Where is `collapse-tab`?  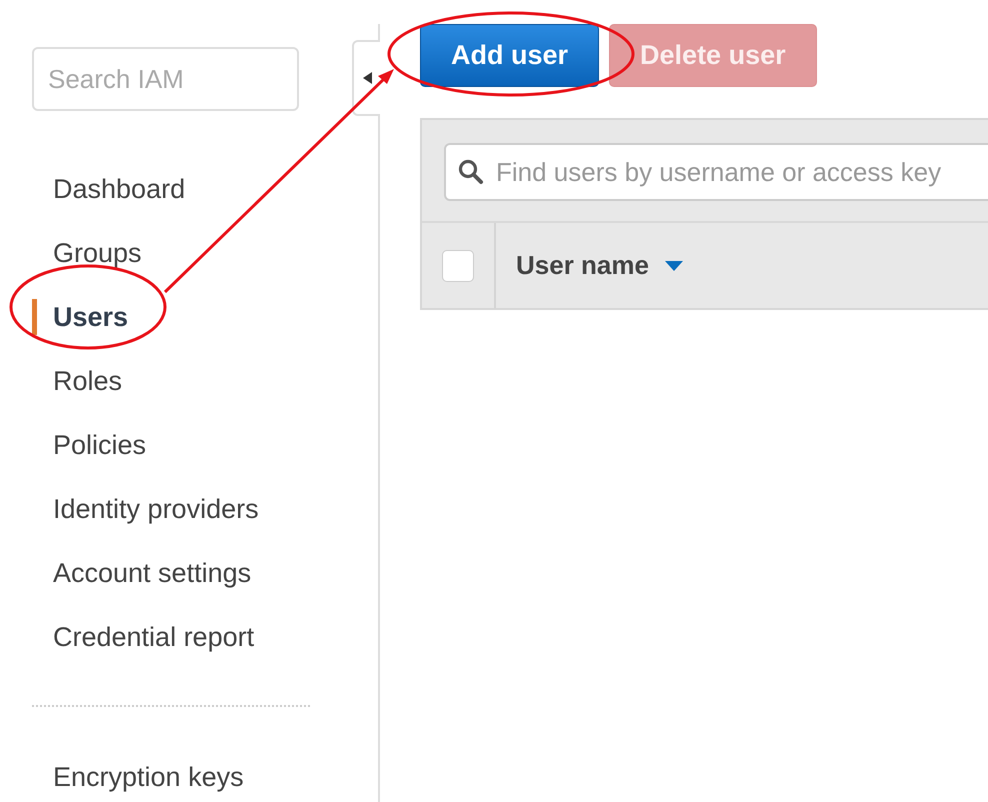
collapse-tab is located at coordinates (366, 78).